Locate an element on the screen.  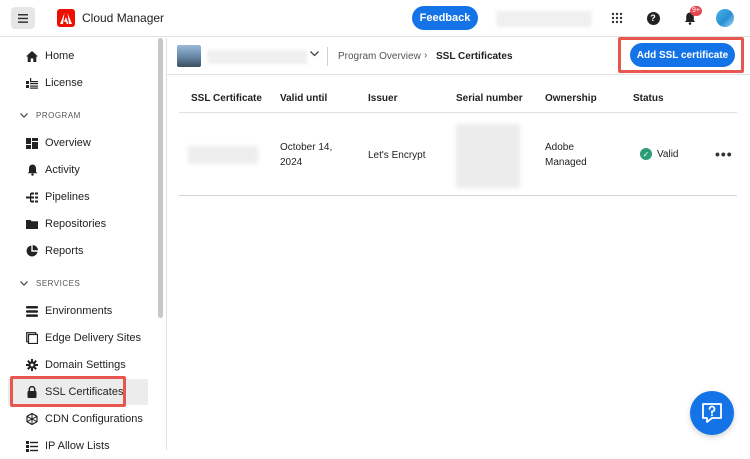
folder-icon is located at coordinates (32, 224).